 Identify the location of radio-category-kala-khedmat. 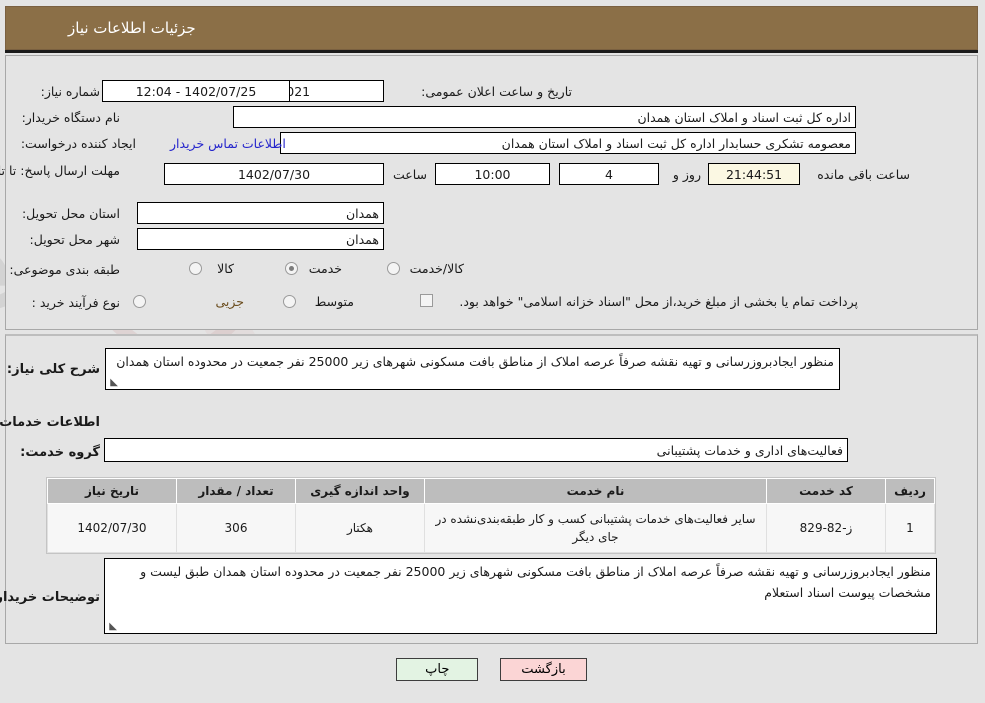
(394, 268).